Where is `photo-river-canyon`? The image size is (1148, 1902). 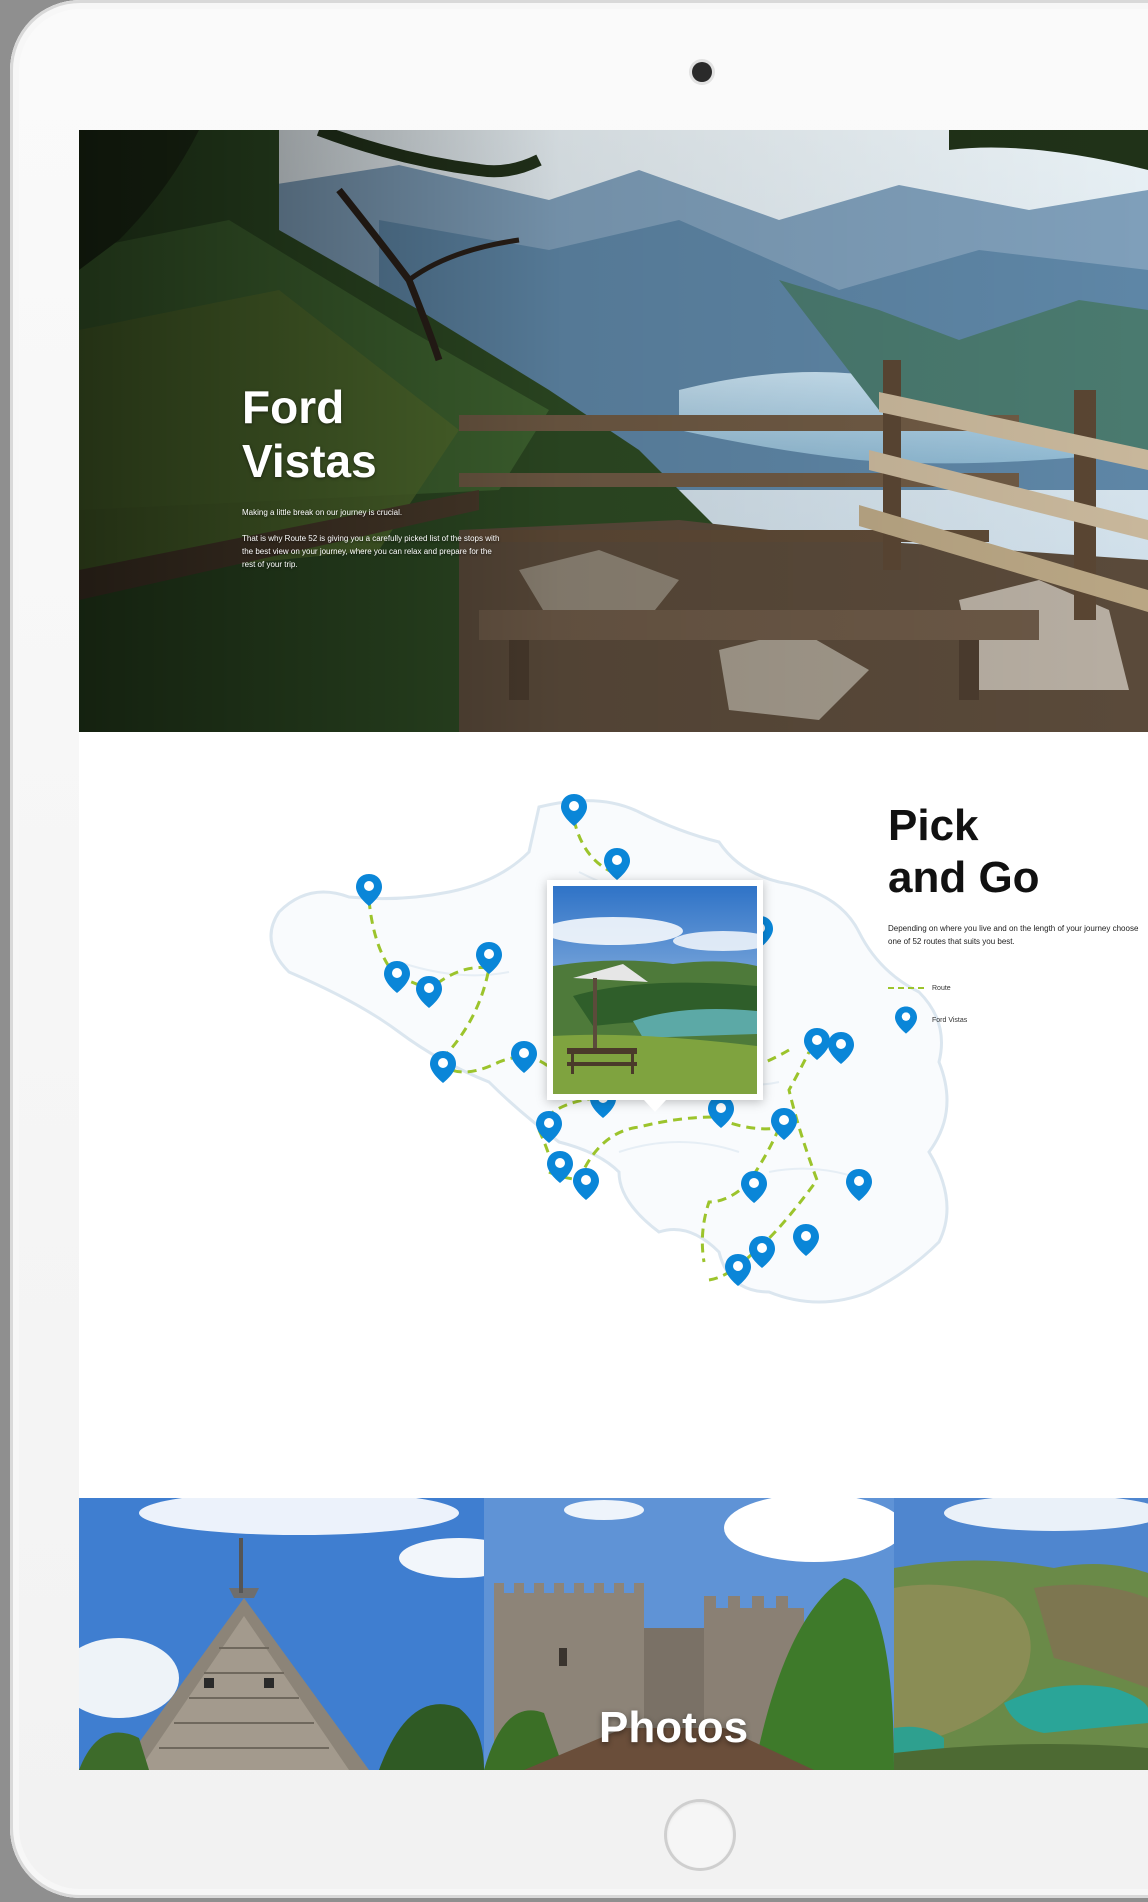 photo-river-canyon is located at coordinates (1021, 1634).